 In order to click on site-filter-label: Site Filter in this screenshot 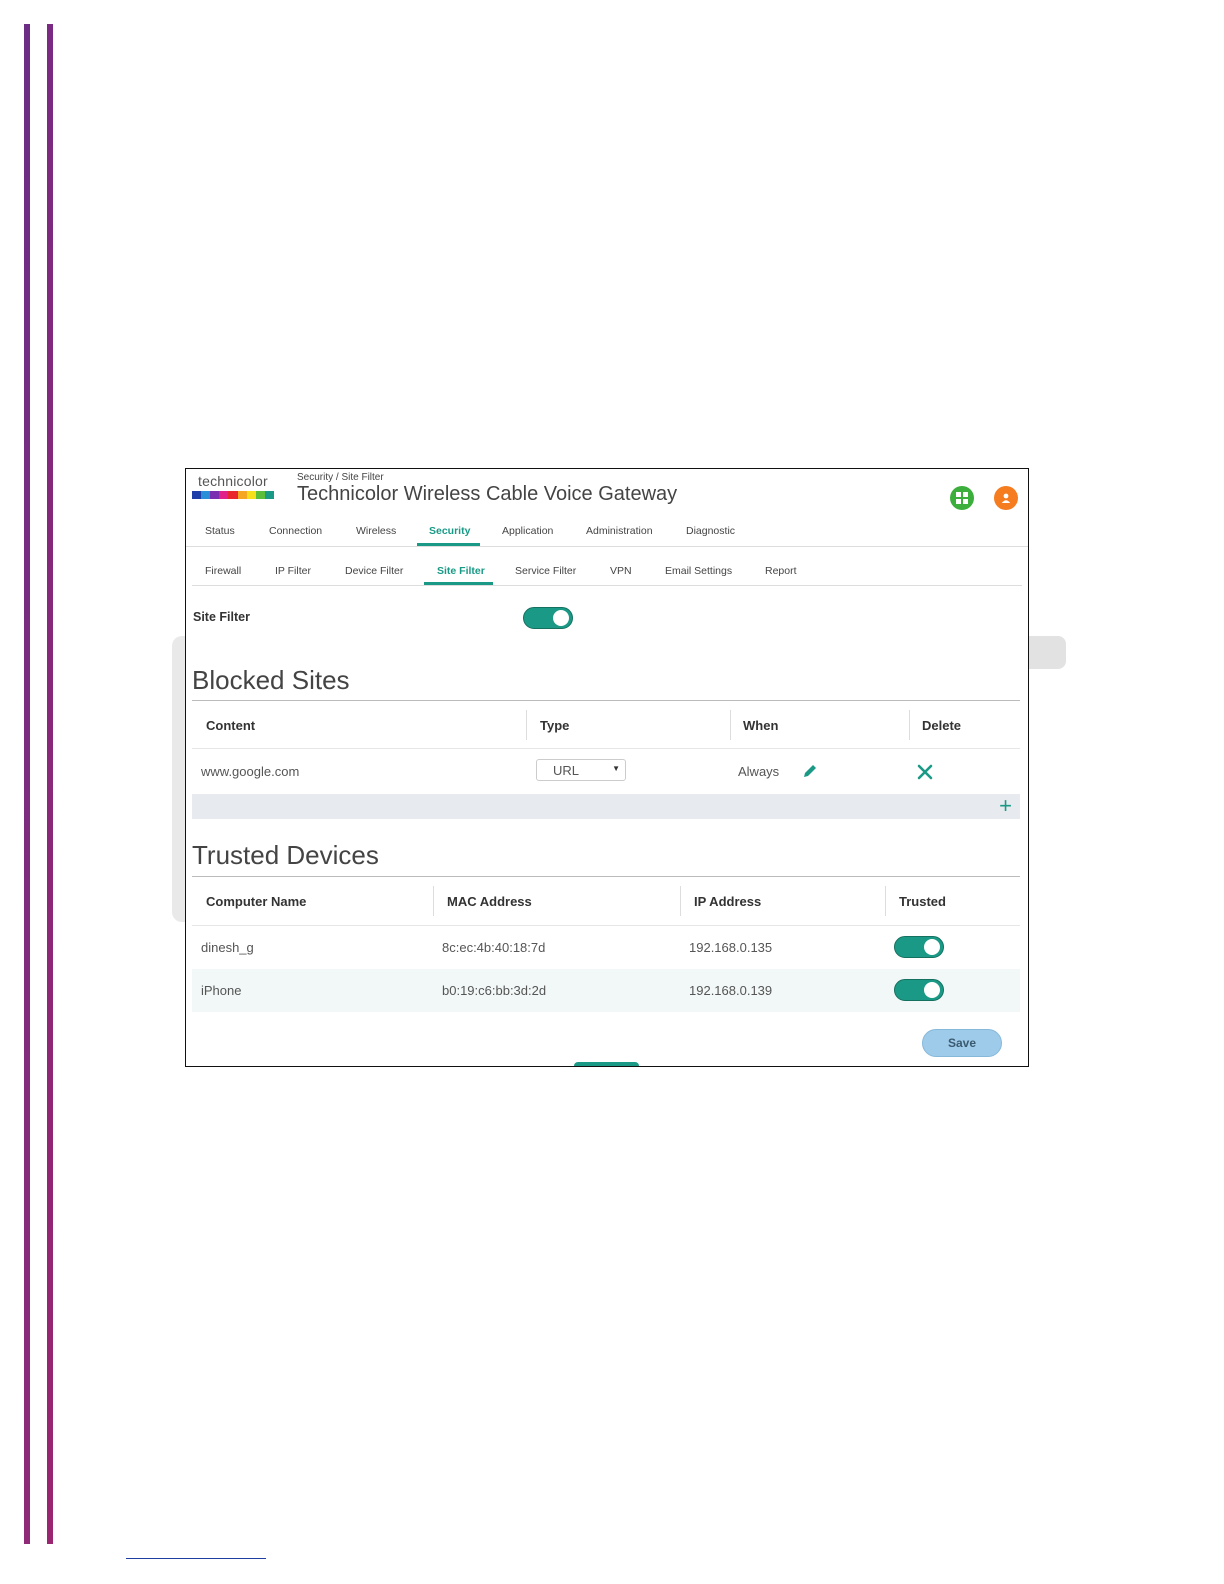, I will do `click(221, 617)`.